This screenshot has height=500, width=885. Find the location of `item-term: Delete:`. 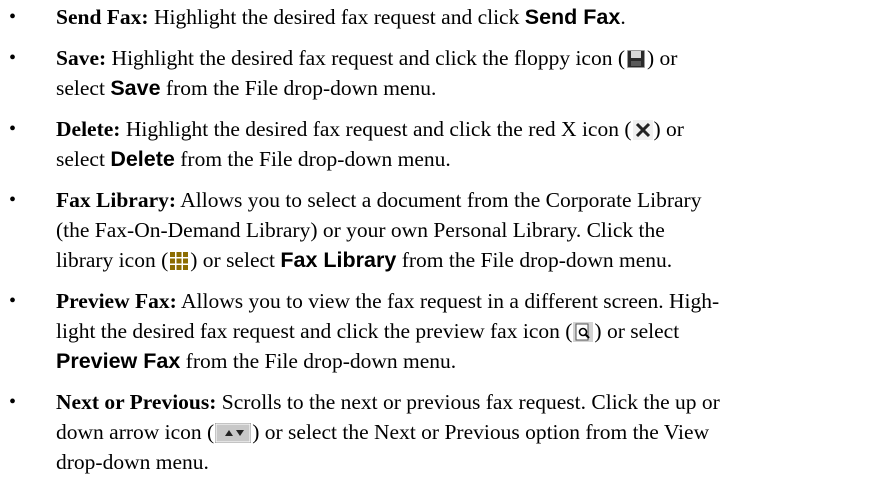

item-term: Delete: is located at coordinates (88, 129).